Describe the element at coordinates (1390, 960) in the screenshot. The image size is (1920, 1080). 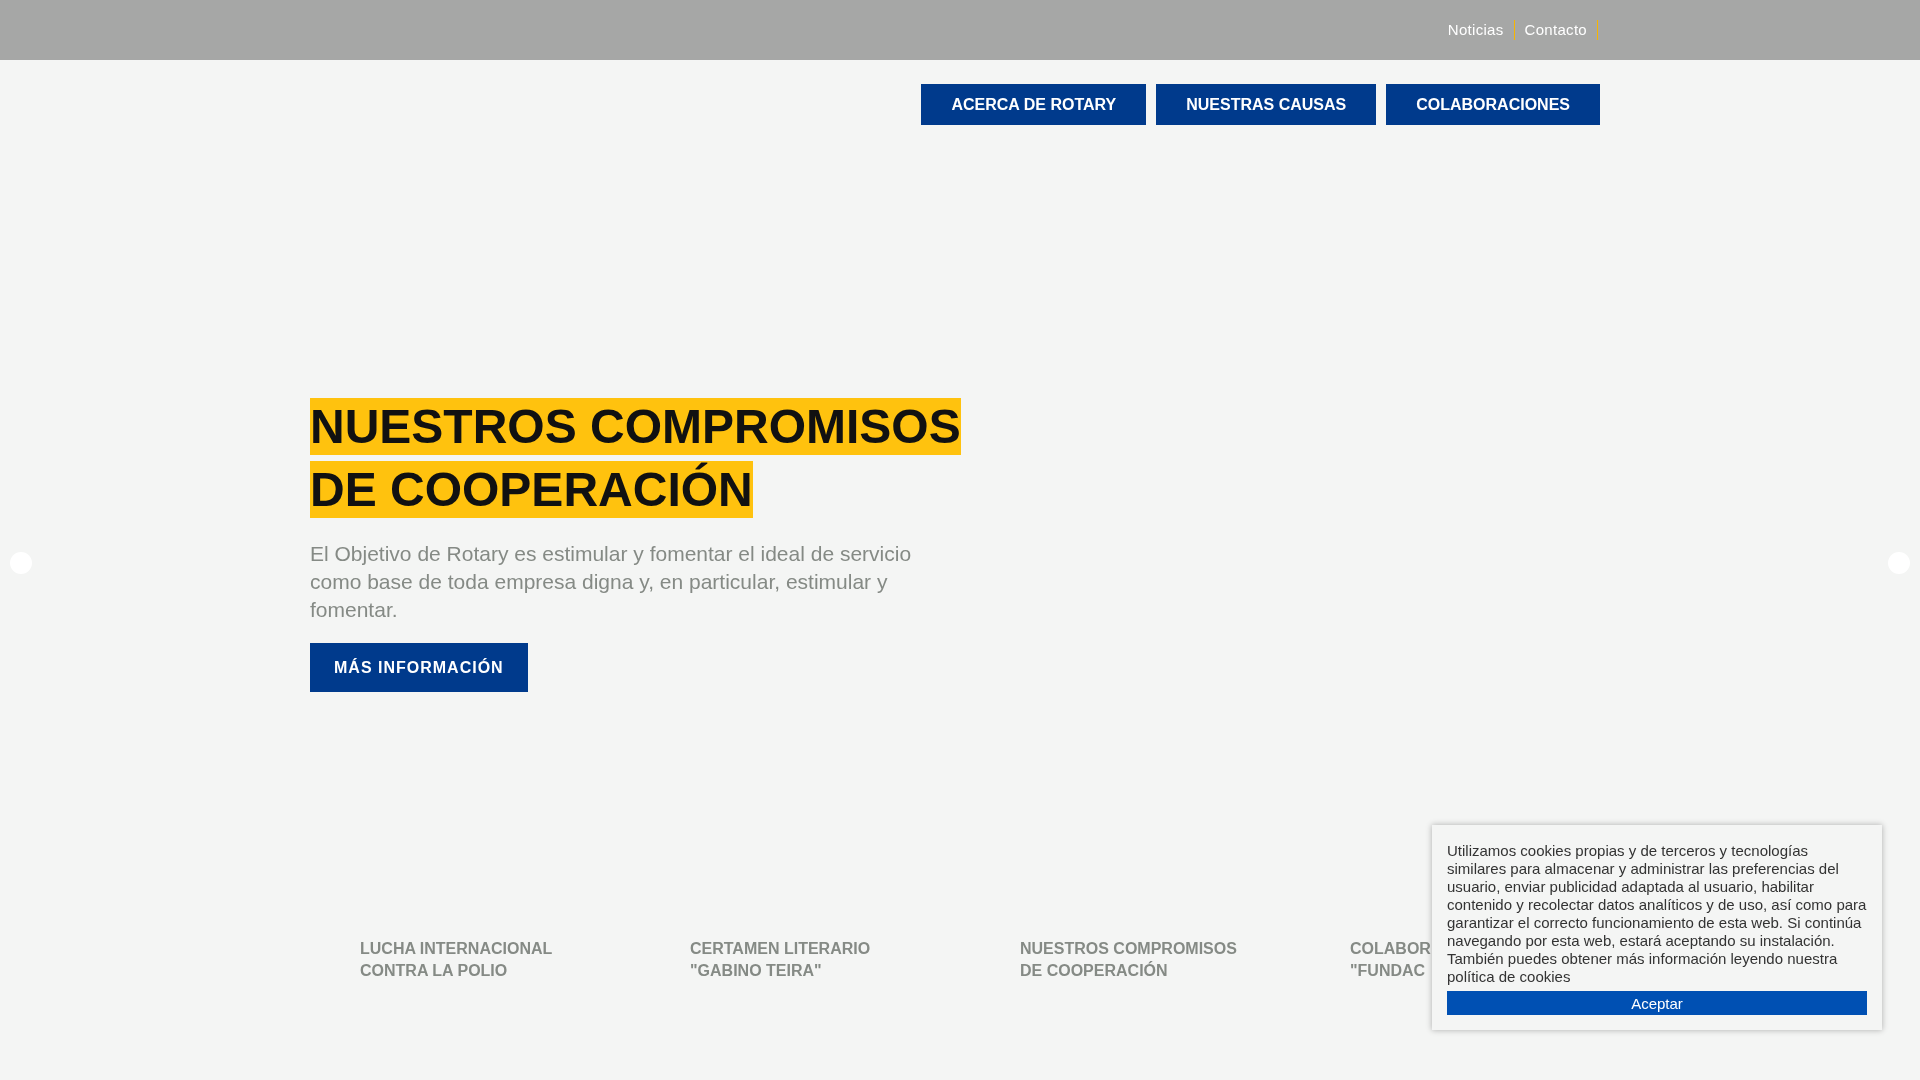
I see `slide-tab-label: COLABOR "FUNDAC` at that location.